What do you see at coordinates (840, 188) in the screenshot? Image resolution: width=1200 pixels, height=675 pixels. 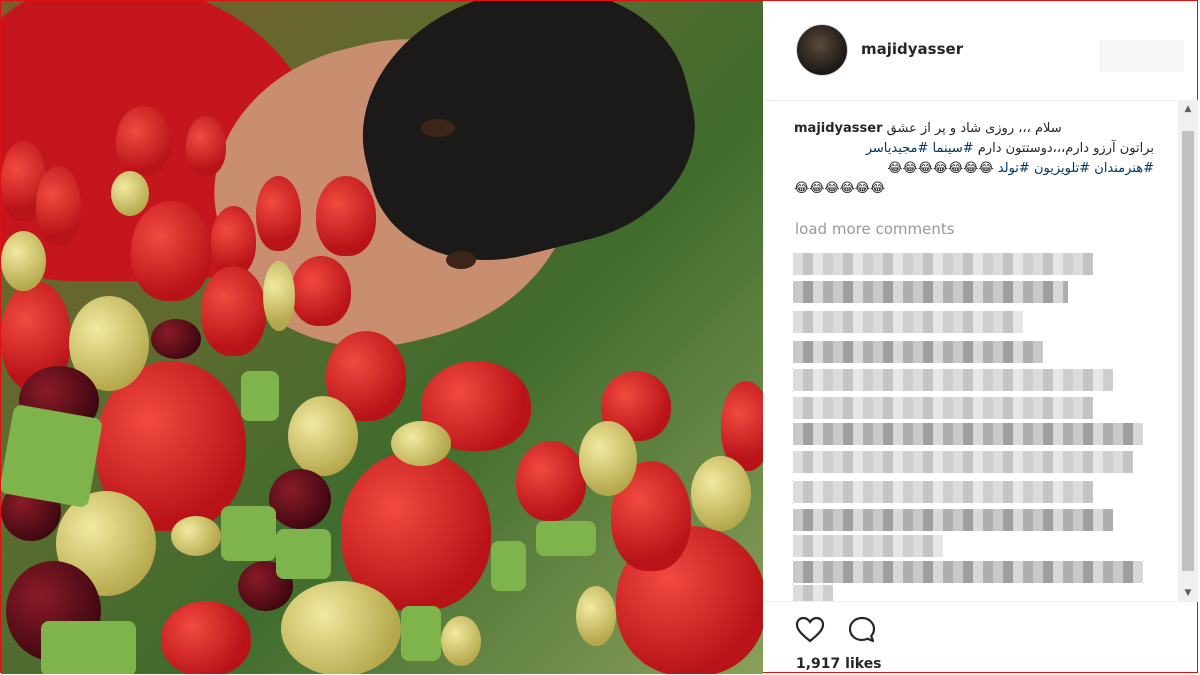 I see `caption-emoji-2: 😂😂😂😂😂😂` at bounding box center [840, 188].